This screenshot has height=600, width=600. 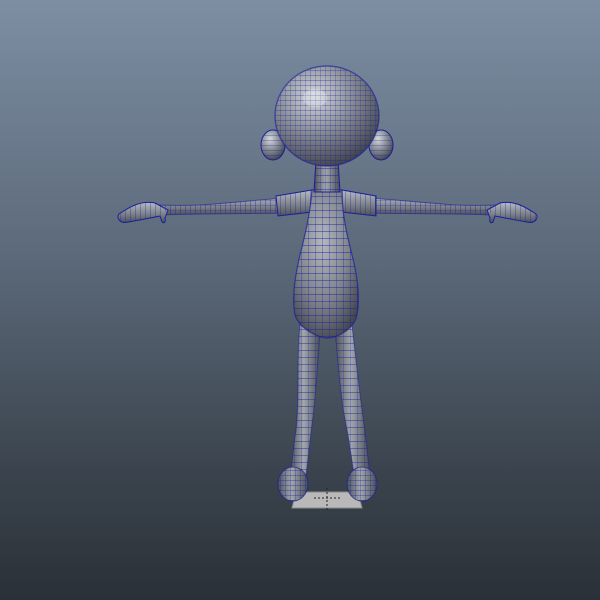 What do you see at coordinates (512, 212) in the screenshot?
I see `right-hand` at bounding box center [512, 212].